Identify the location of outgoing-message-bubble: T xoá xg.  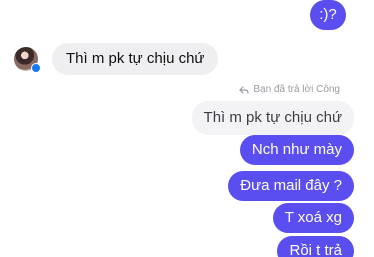
(313, 218).